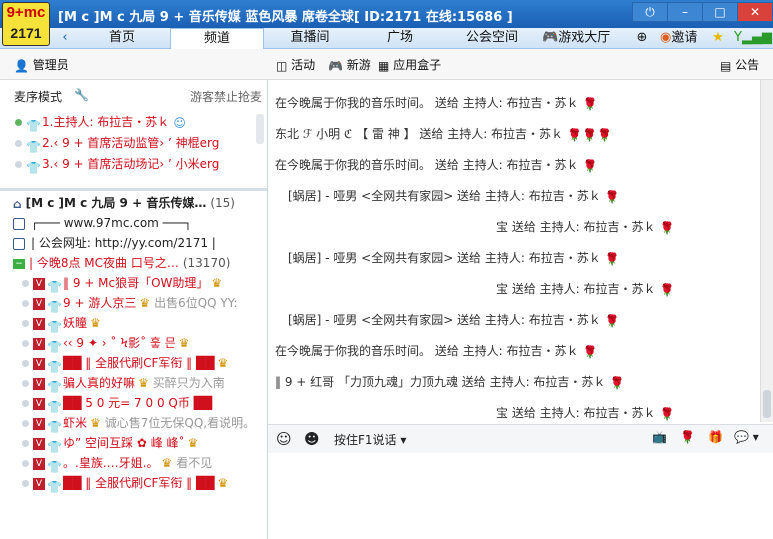 The image size is (773, 539). What do you see at coordinates (131, 423) in the screenshot?
I see `user-item: V 👕虾米 ♛ 诚心售7位无保QQ,看说明。` at bounding box center [131, 423].